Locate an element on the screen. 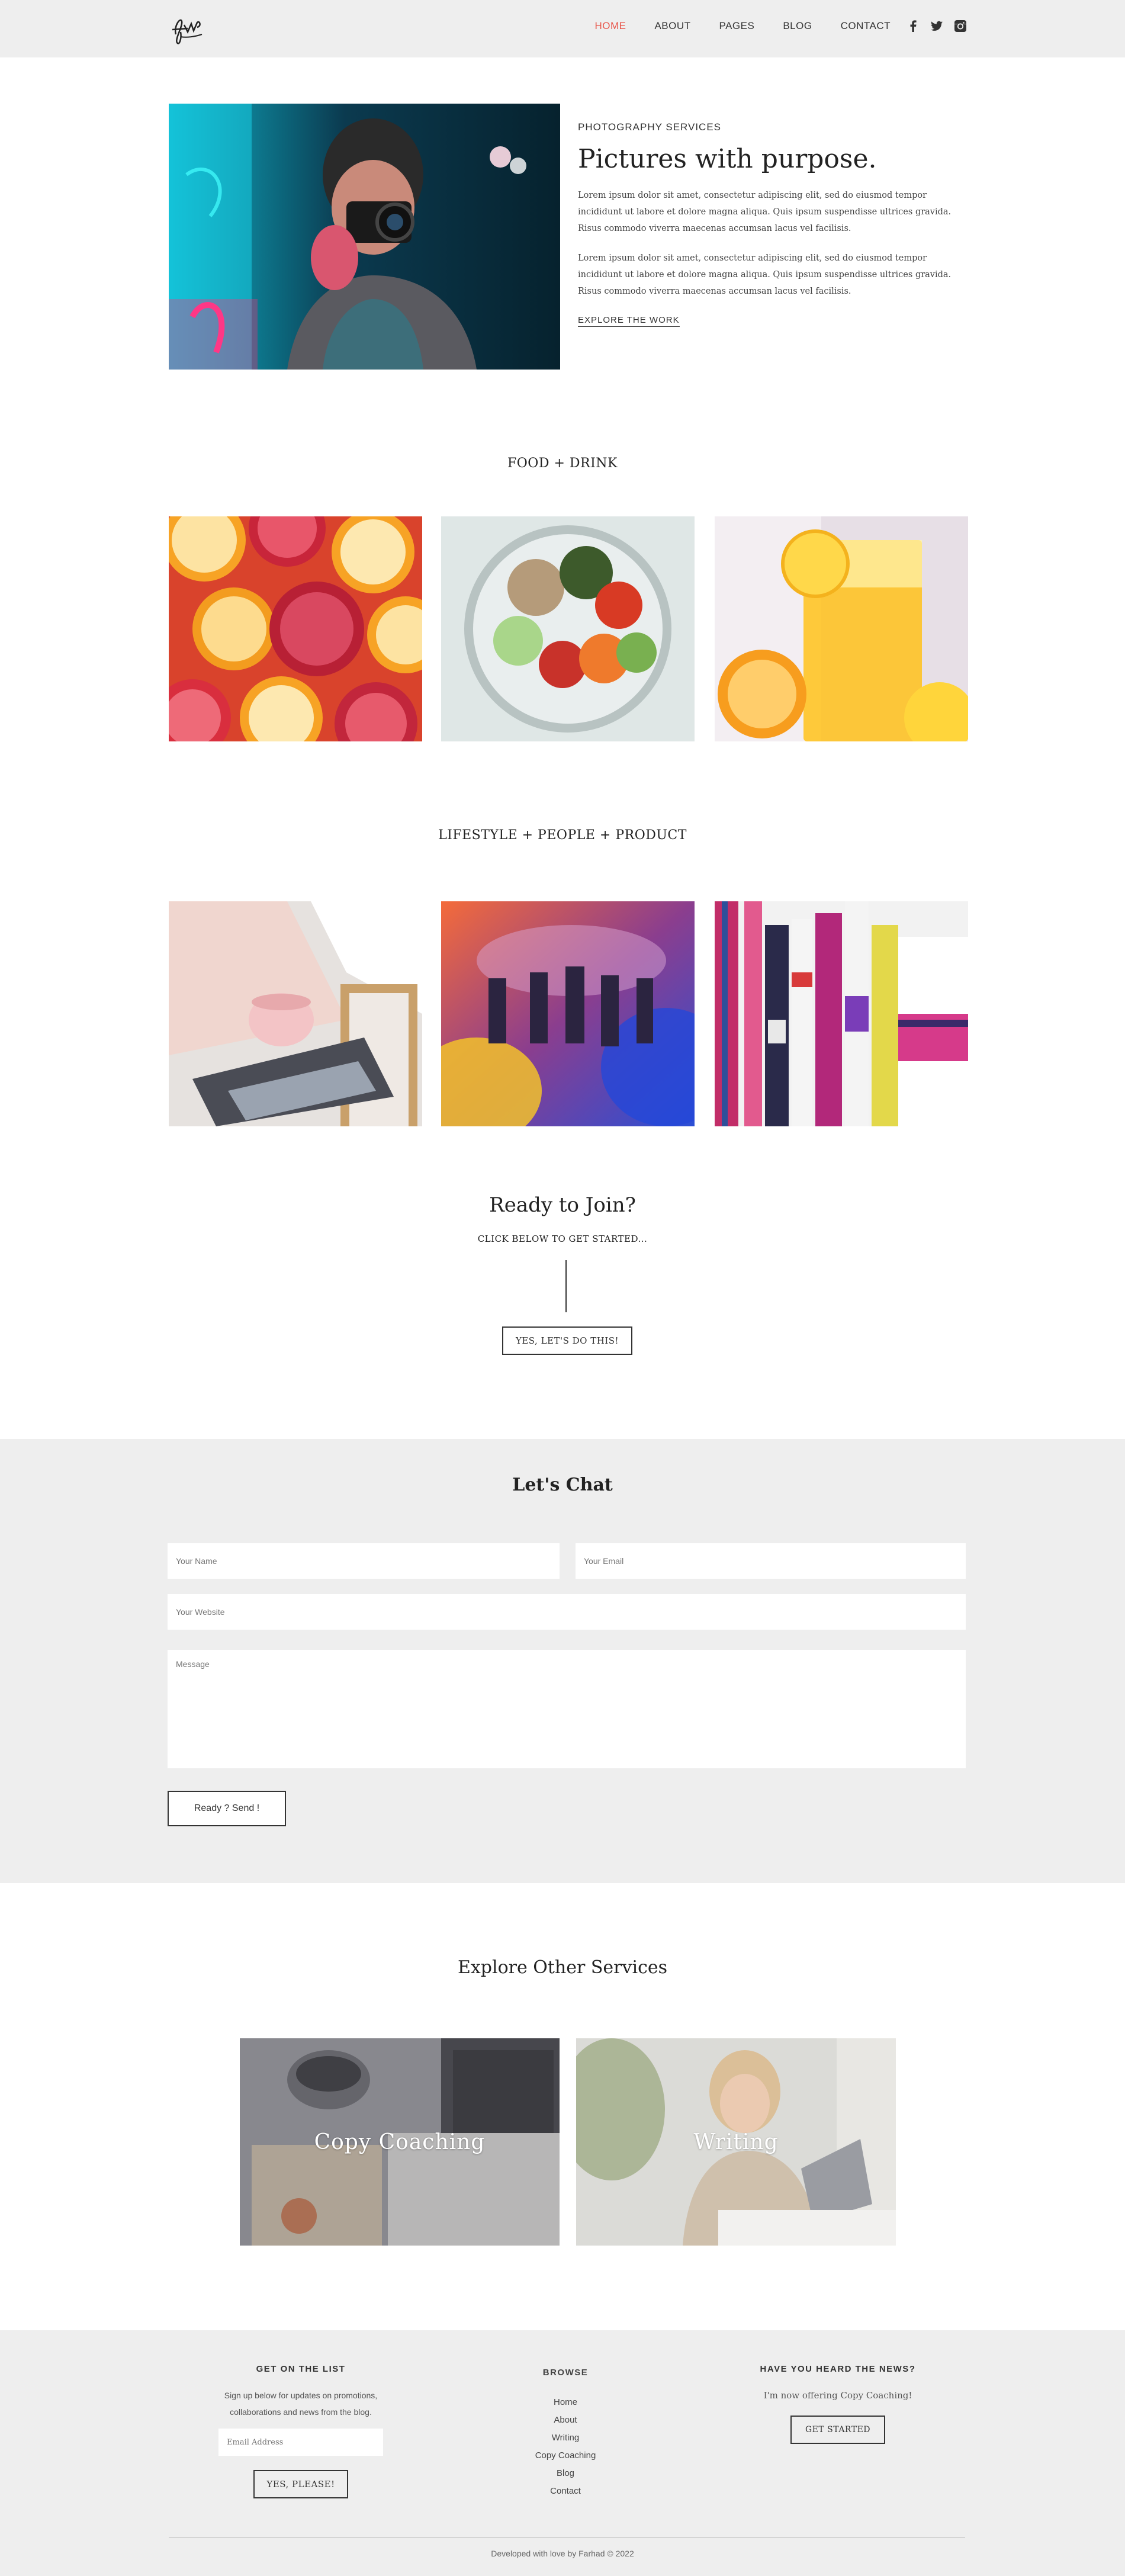  lifestyle-image-textiles is located at coordinates (841, 1013).